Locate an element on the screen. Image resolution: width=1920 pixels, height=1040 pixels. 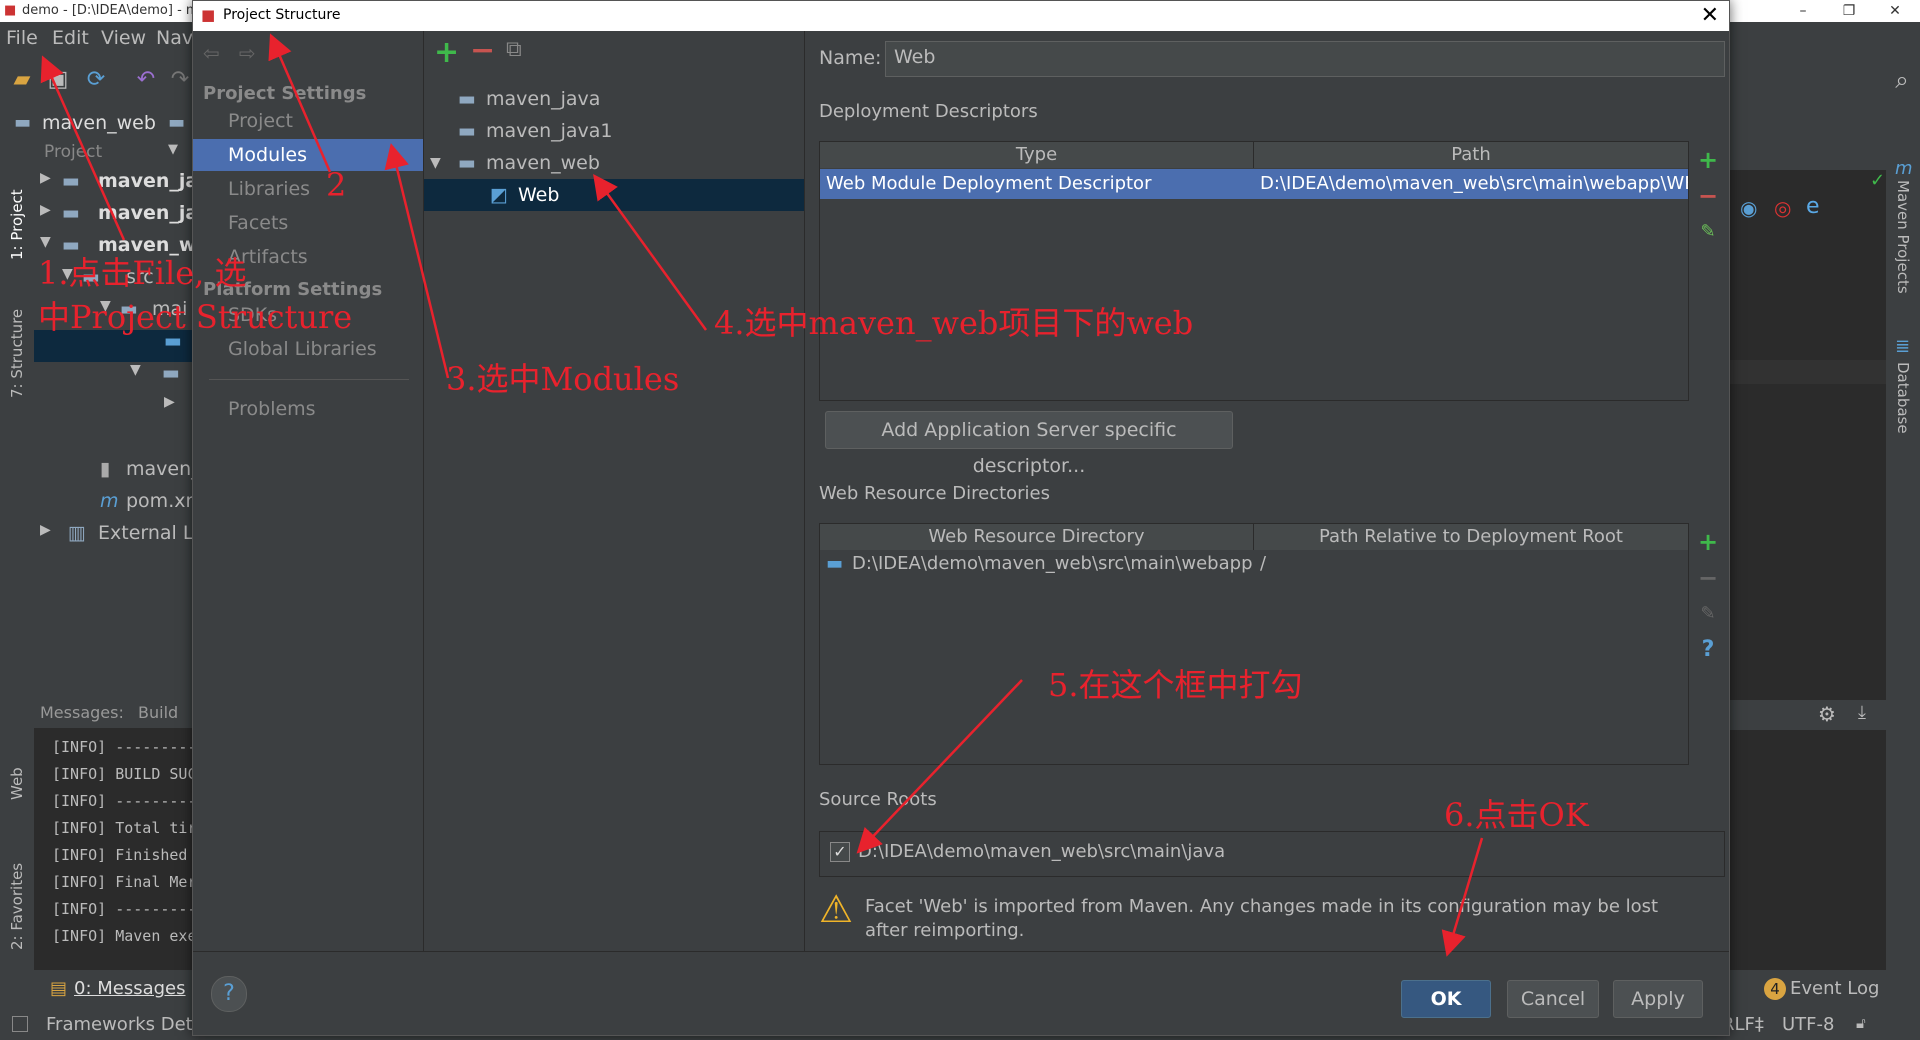
annotation-step1-line1: 1.点击File, 选 is located at coordinates (142, 273).